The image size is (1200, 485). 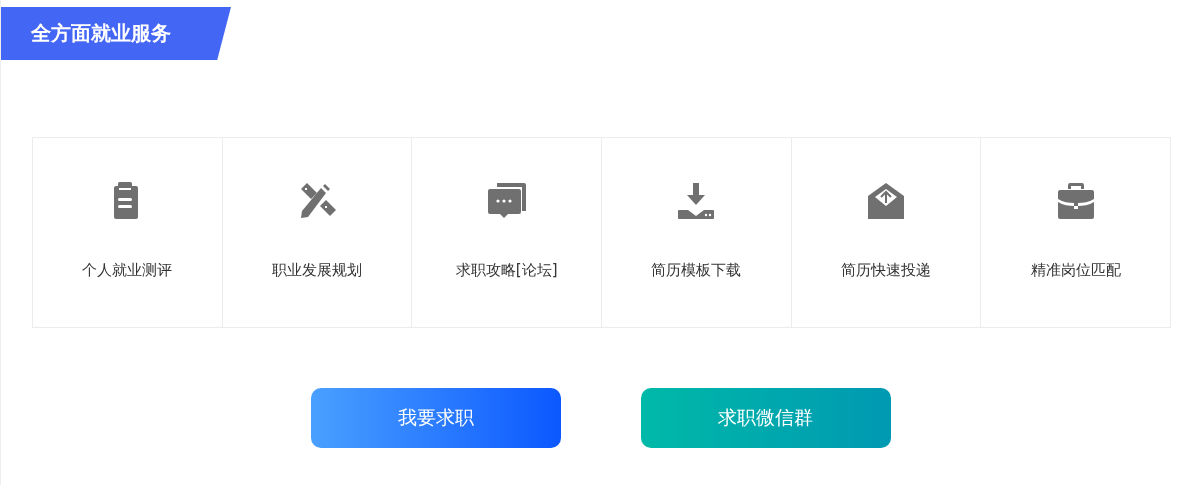 What do you see at coordinates (696, 201) in the screenshot?
I see `download-icon` at bounding box center [696, 201].